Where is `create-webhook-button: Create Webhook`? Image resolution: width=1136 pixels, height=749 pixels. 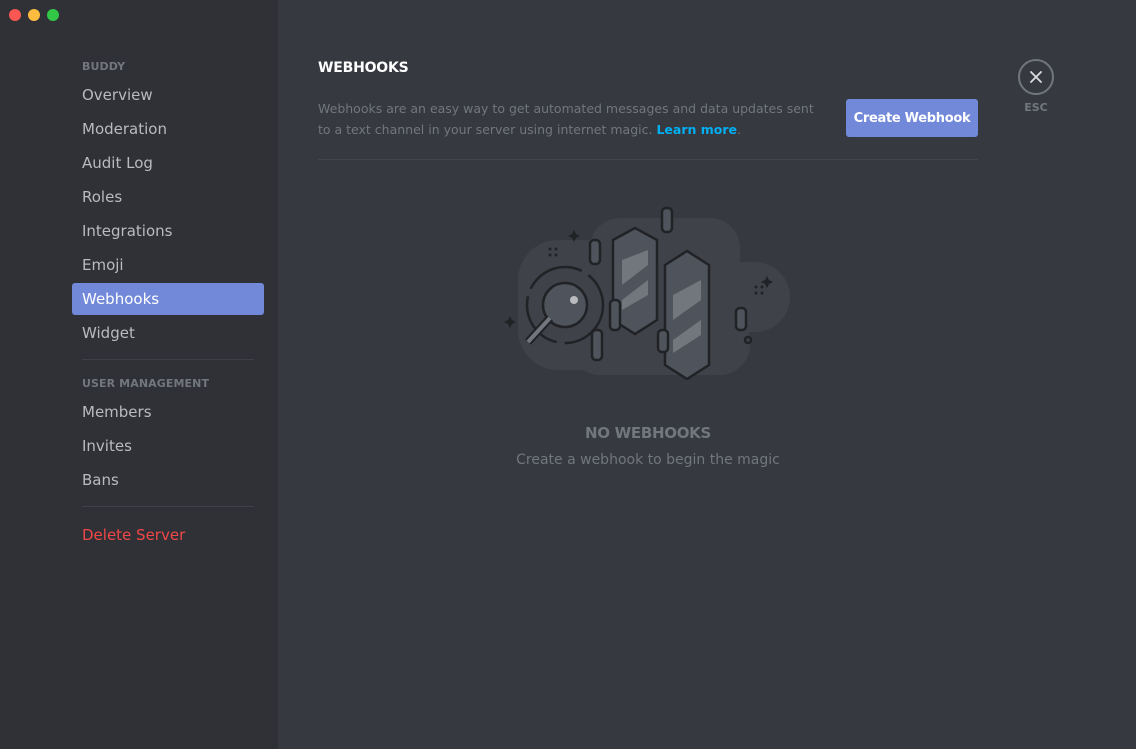
create-webhook-button: Create Webhook is located at coordinates (912, 118).